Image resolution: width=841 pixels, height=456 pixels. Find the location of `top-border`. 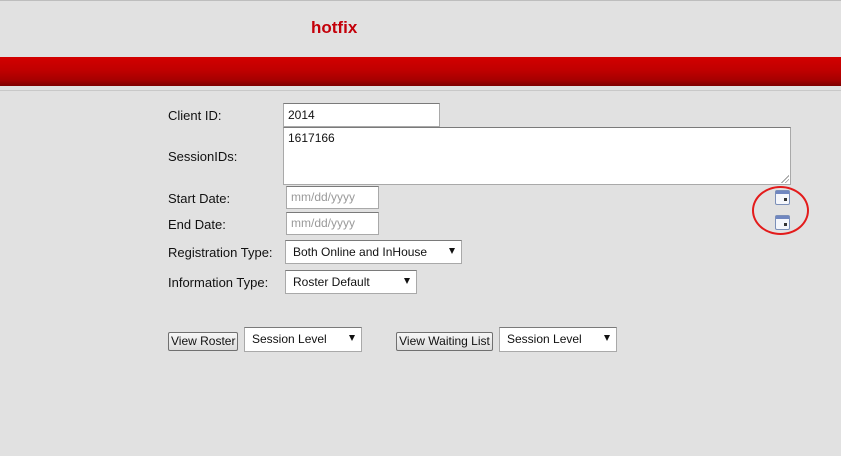

top-border is located at coordinates (420, 0).